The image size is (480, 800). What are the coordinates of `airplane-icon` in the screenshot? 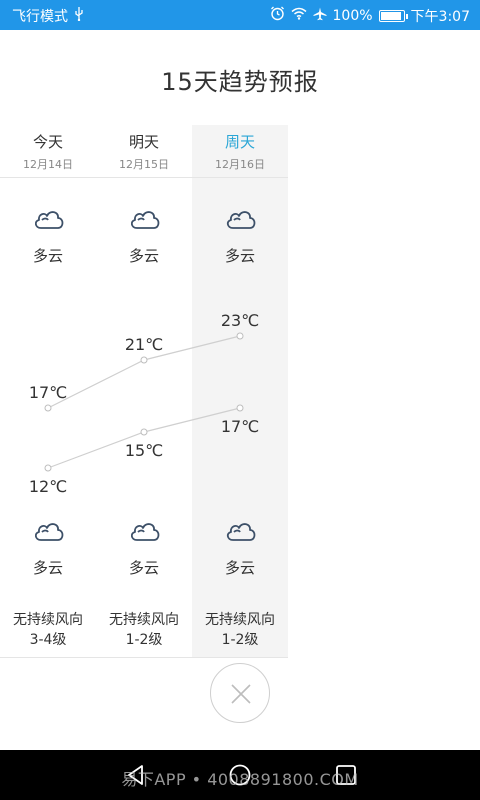 It's located at (320, 16).